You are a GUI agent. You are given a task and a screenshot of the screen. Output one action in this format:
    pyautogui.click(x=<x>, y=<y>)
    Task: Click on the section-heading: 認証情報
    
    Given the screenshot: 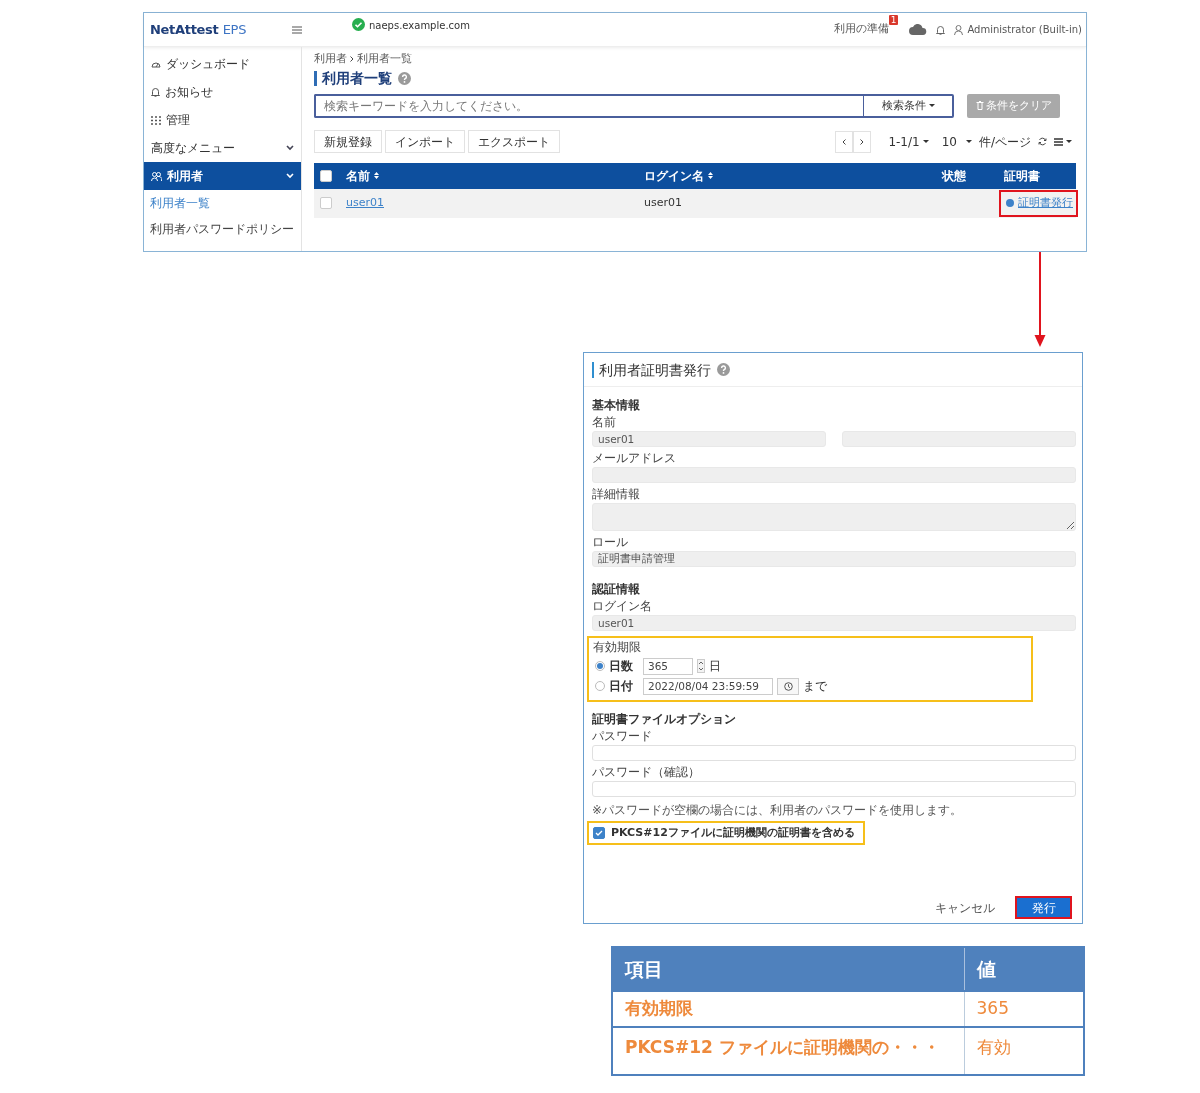 What is the action you would take?
    pyautogui.click(x=616, y=589)
    